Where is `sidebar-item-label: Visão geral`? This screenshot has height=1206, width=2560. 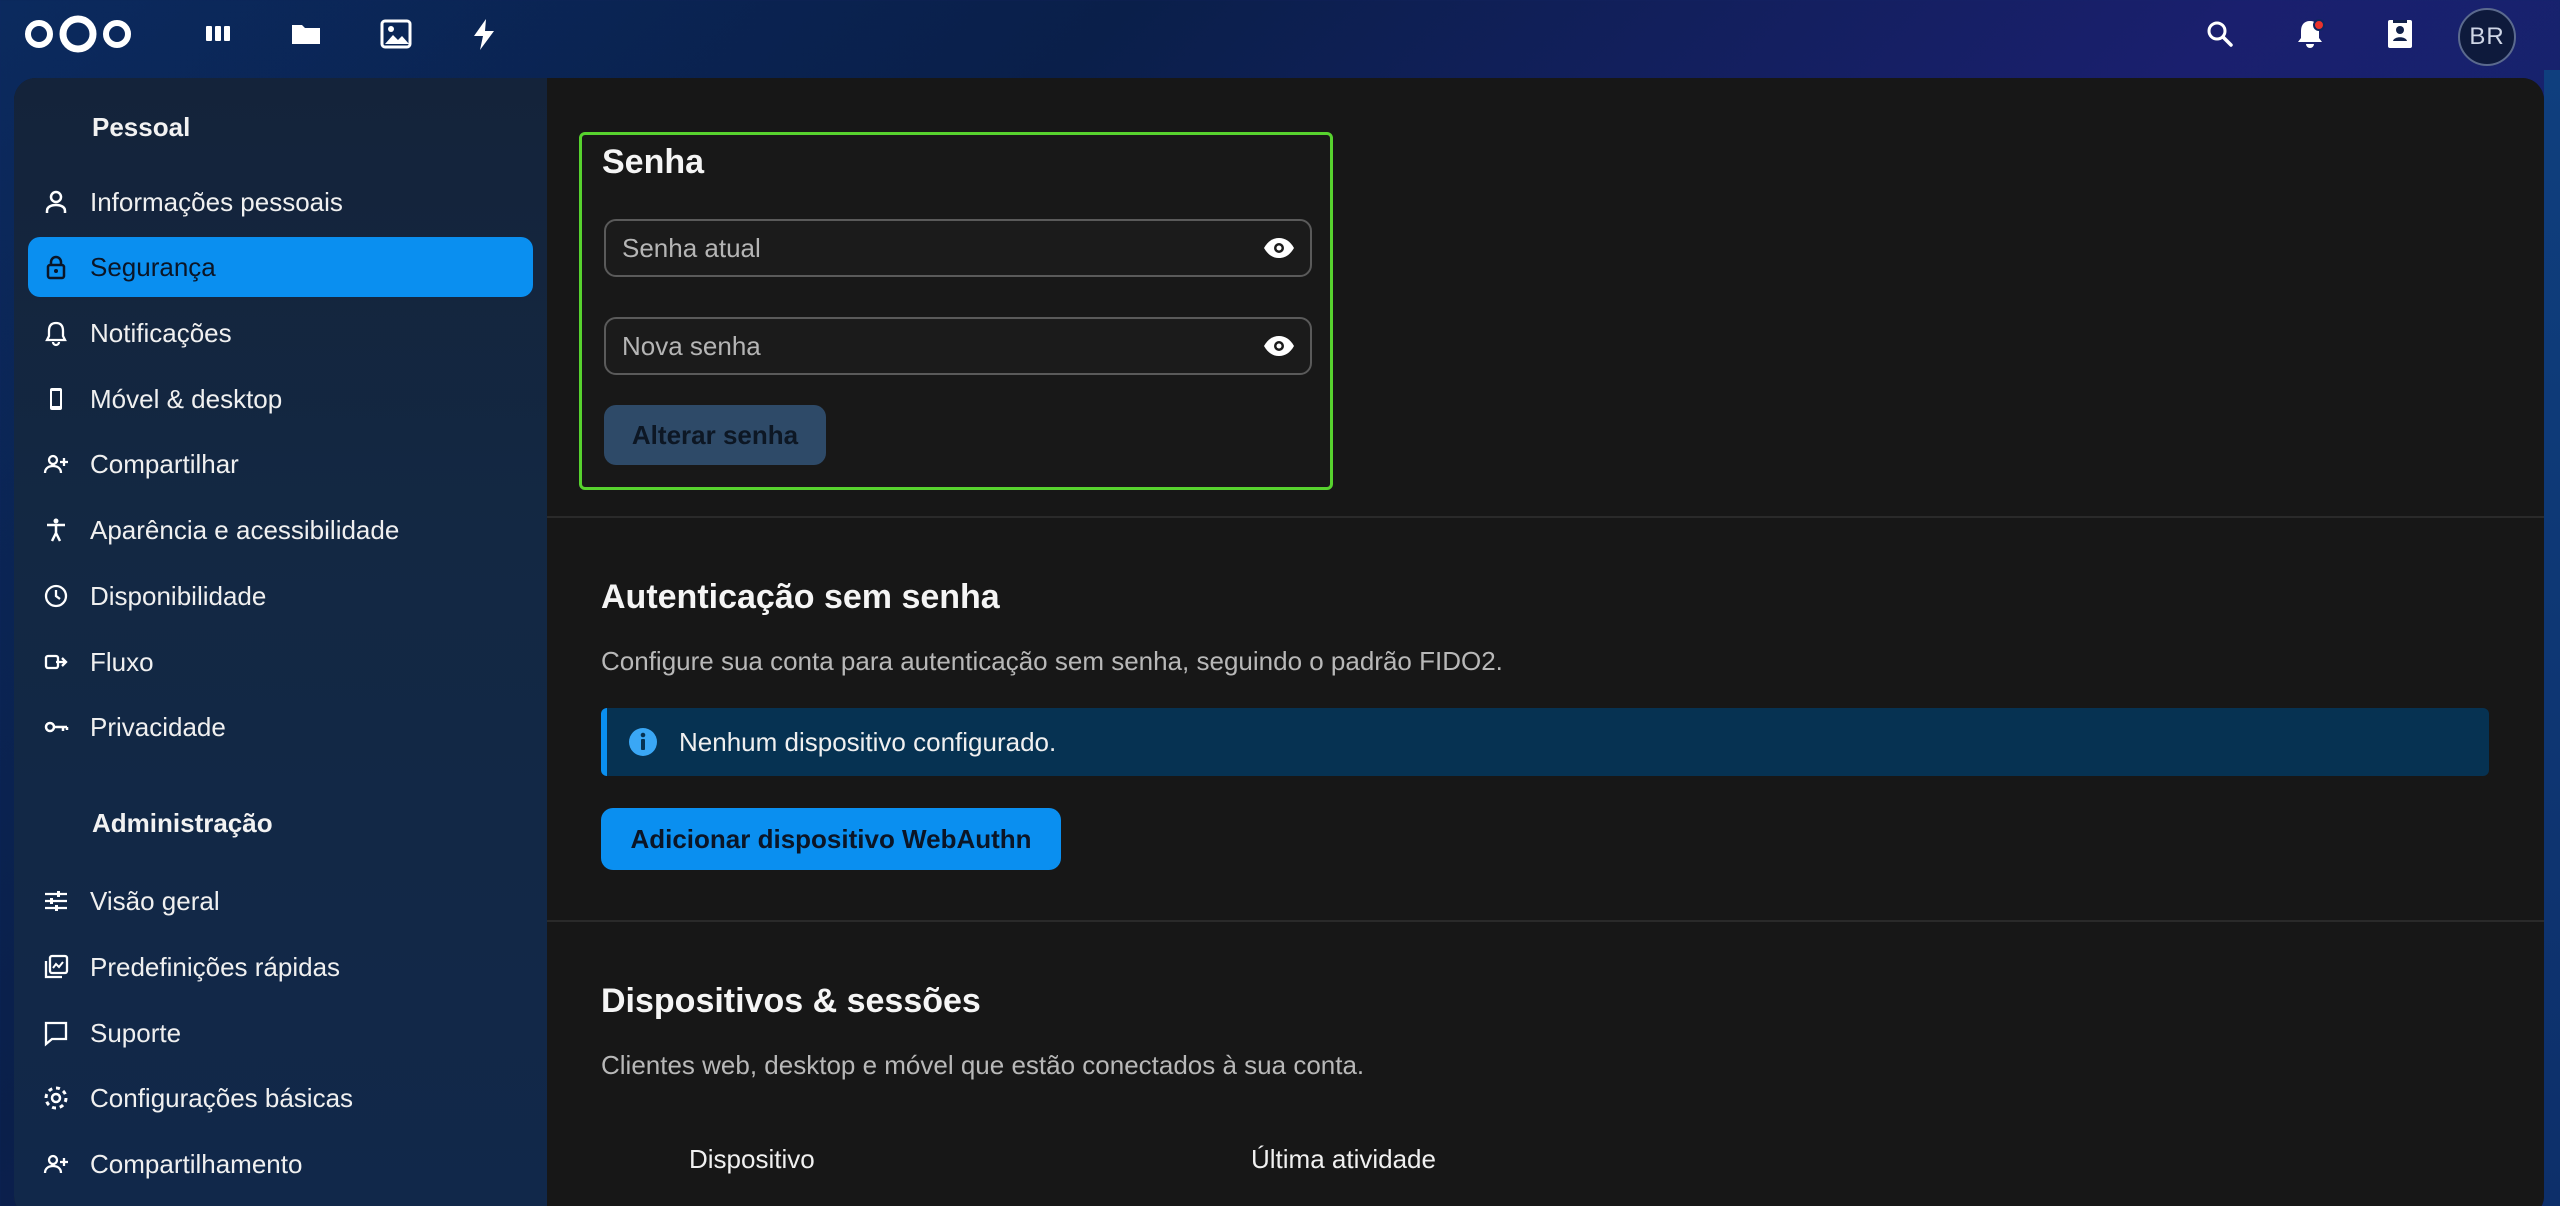 sidebar-item-label: Visão geral is located at coordinates (155, 900).